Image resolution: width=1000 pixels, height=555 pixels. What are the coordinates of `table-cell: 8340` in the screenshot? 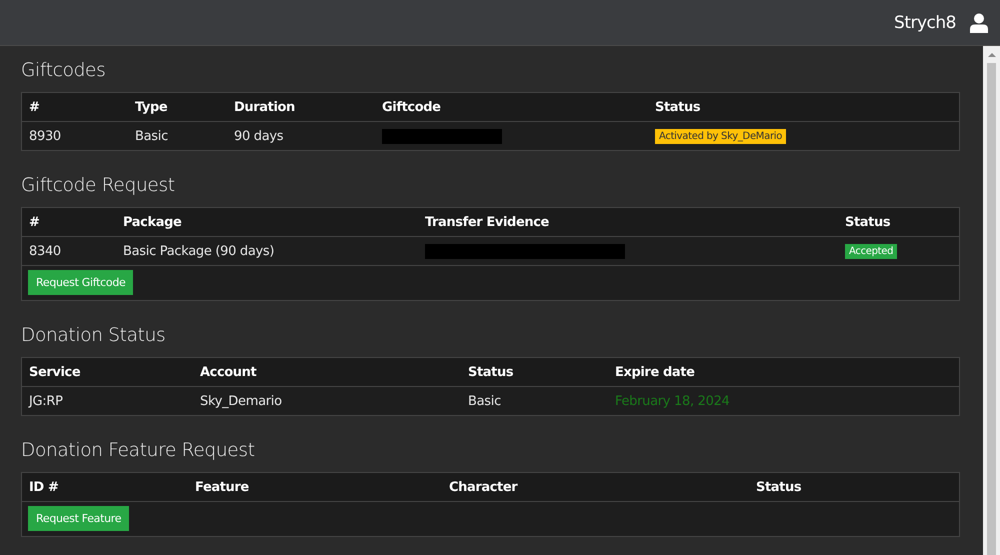 It's located at (45, 251).